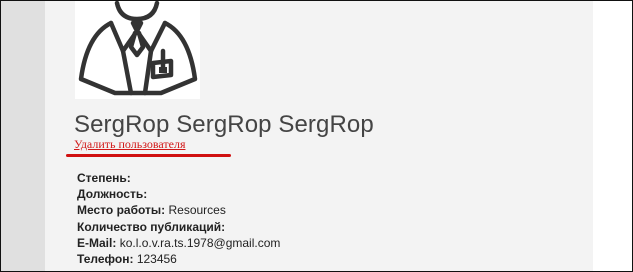  I want to click on email-value: ko.l.o.v.ra.ts.1978@gmail.com, so click(200, 242).